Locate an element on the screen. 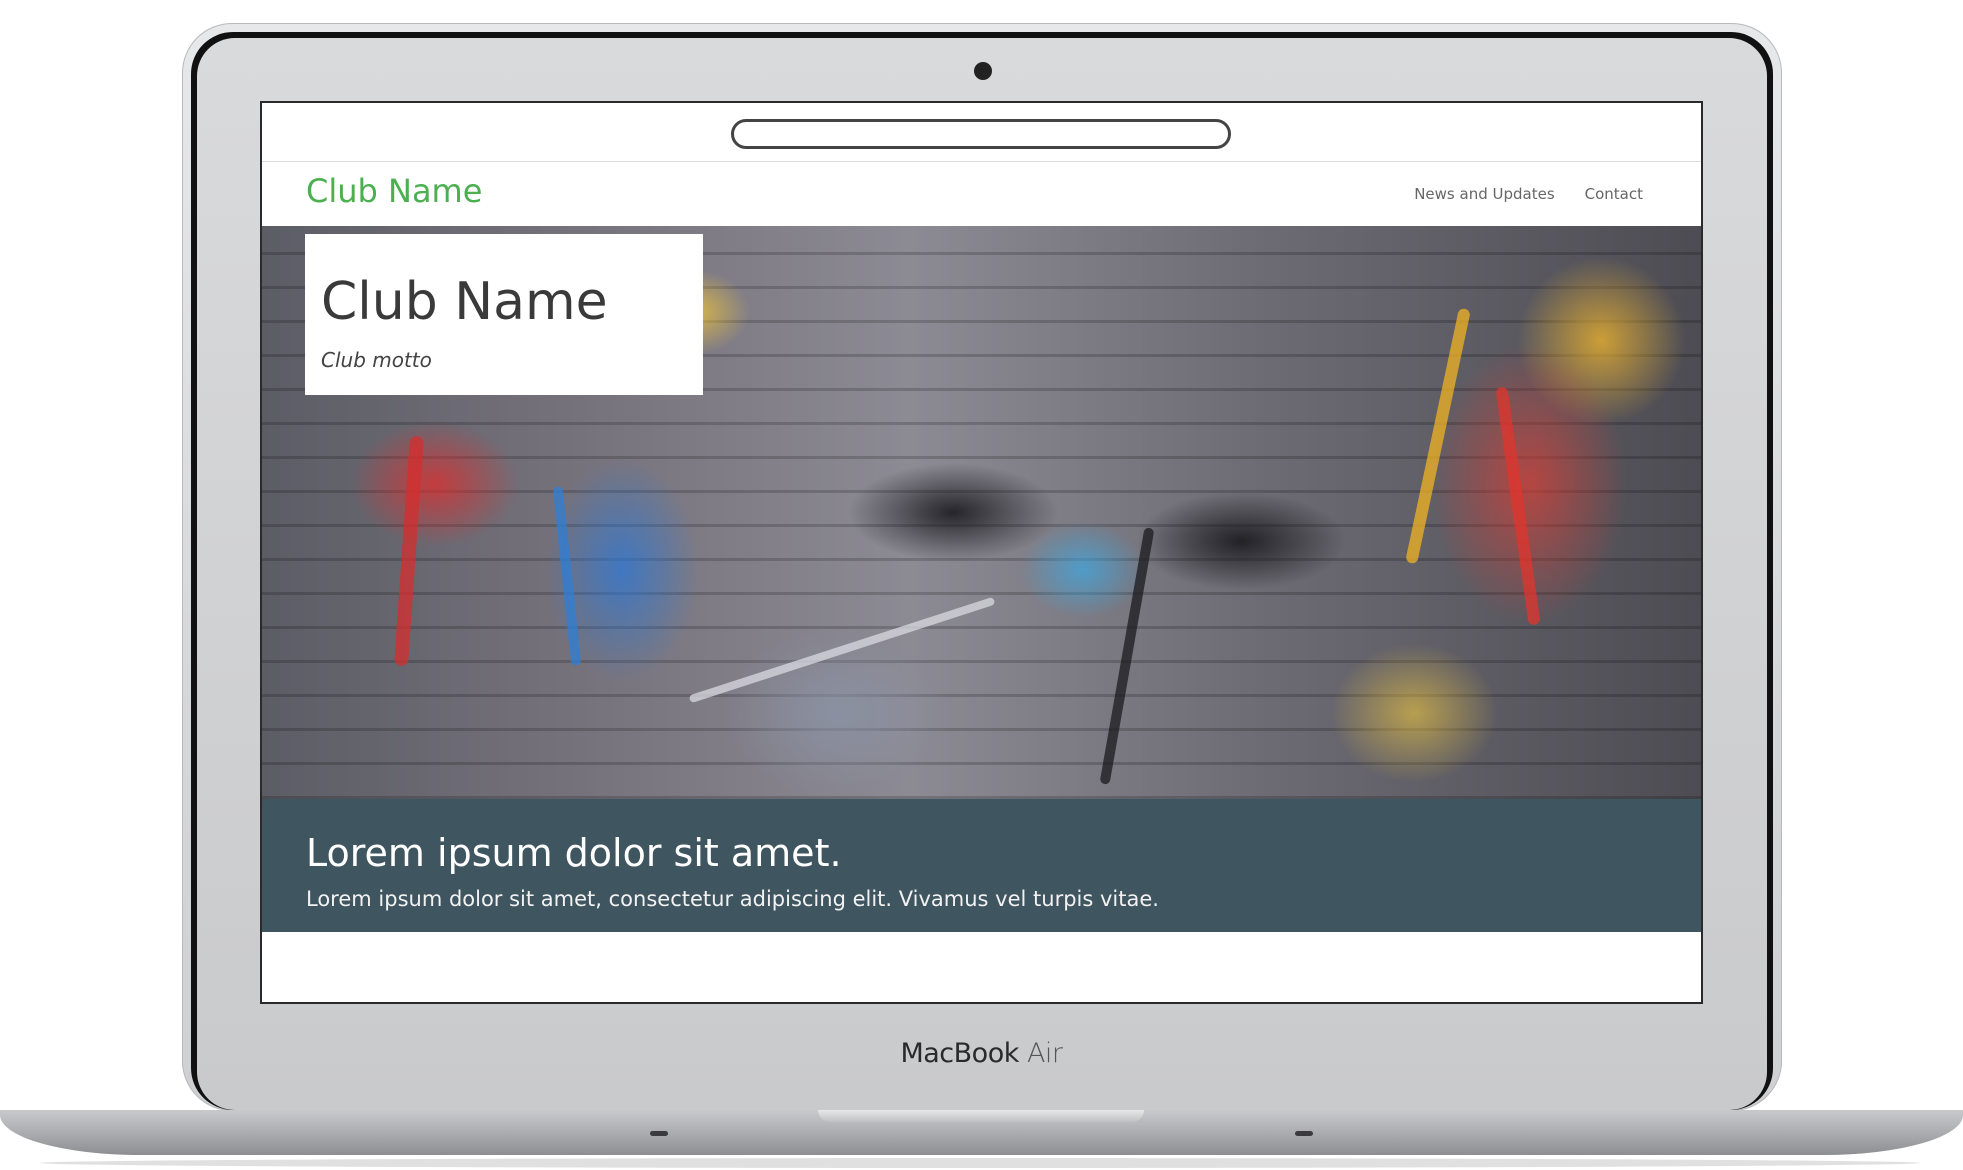 This screenshot has height=1170, width=1963. site-logo: Club Name is located at coordinates (394, 191).